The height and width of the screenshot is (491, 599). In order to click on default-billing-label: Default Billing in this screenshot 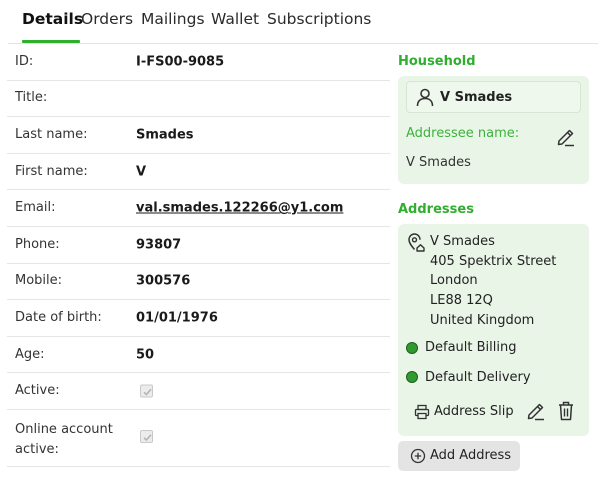, I will do `click(471, 347)`.